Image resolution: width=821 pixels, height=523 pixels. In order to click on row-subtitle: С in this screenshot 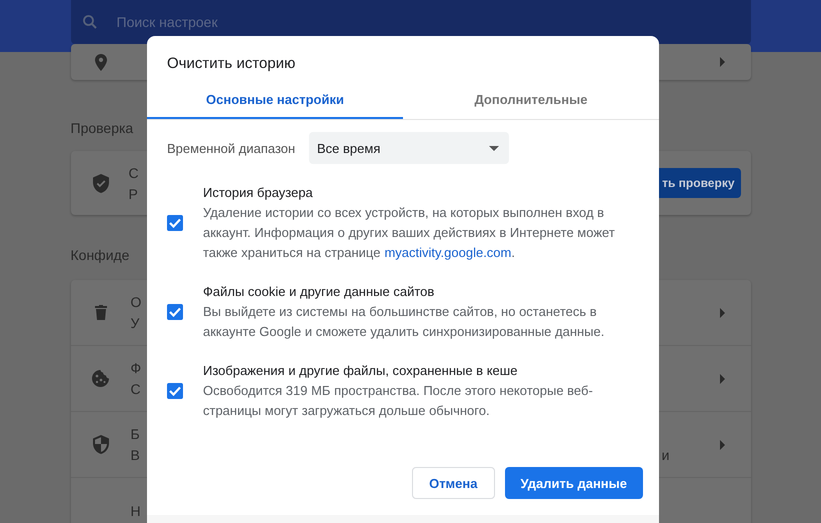, I will do `click(136, 389)`.